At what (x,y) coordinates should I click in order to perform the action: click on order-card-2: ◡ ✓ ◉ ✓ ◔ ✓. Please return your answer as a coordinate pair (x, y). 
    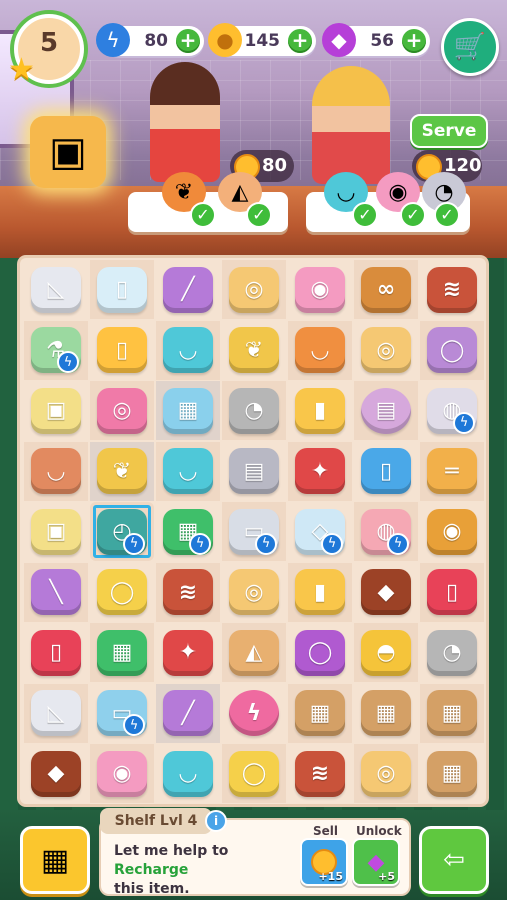
    Looking at the image, I should click on (388, 202).